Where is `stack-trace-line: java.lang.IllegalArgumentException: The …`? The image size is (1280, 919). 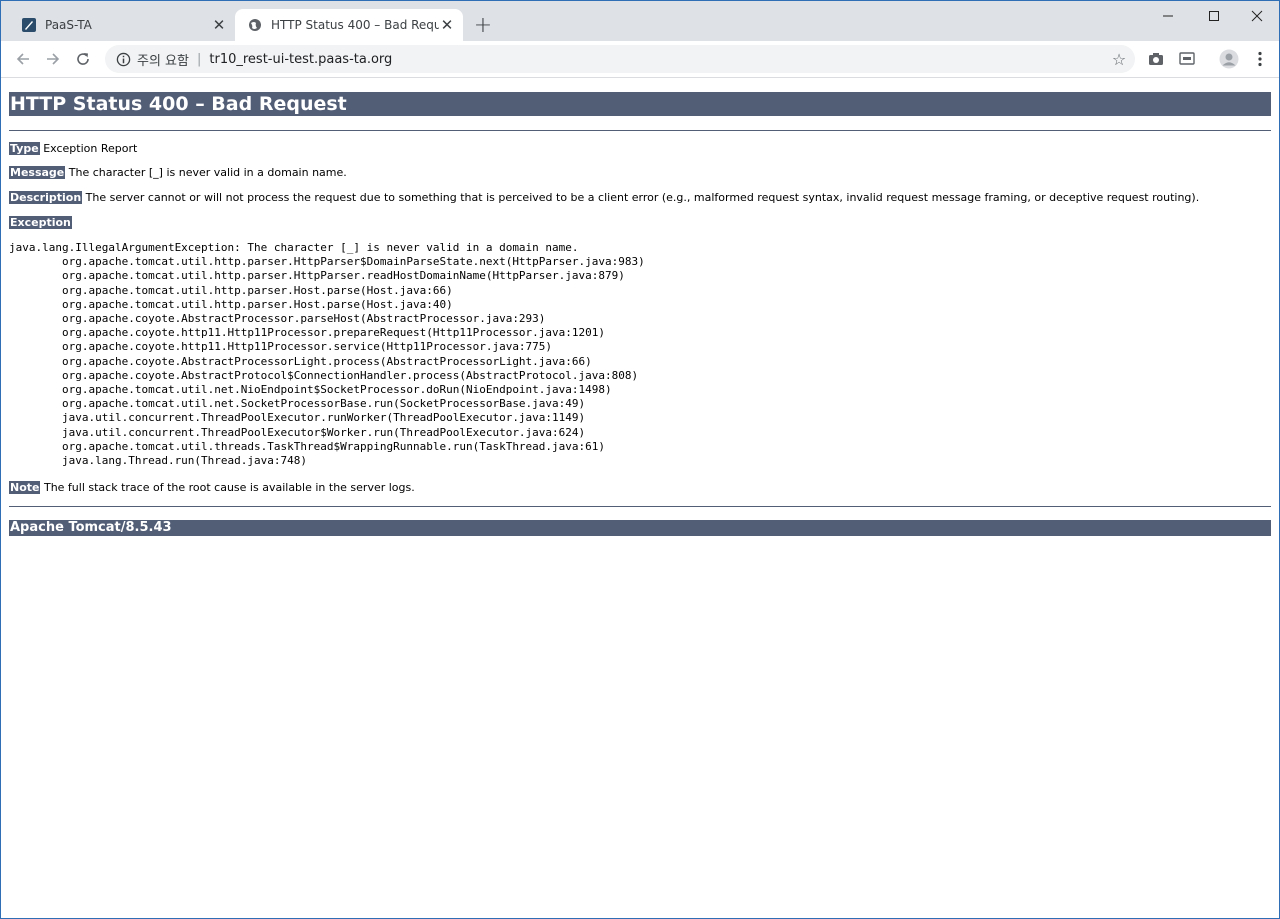 stack-trace-line: java.lang.IllegalArgumentException: The … is located at coordinates (294, 247).